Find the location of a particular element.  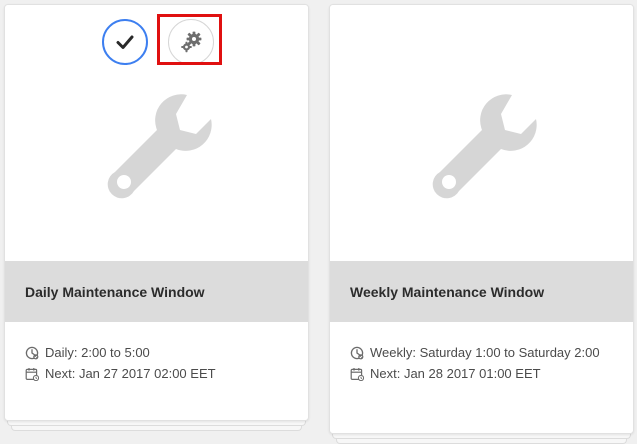

schedule-line: Daily: 2:00 to 5:00 is located at coordinates (156, 352).